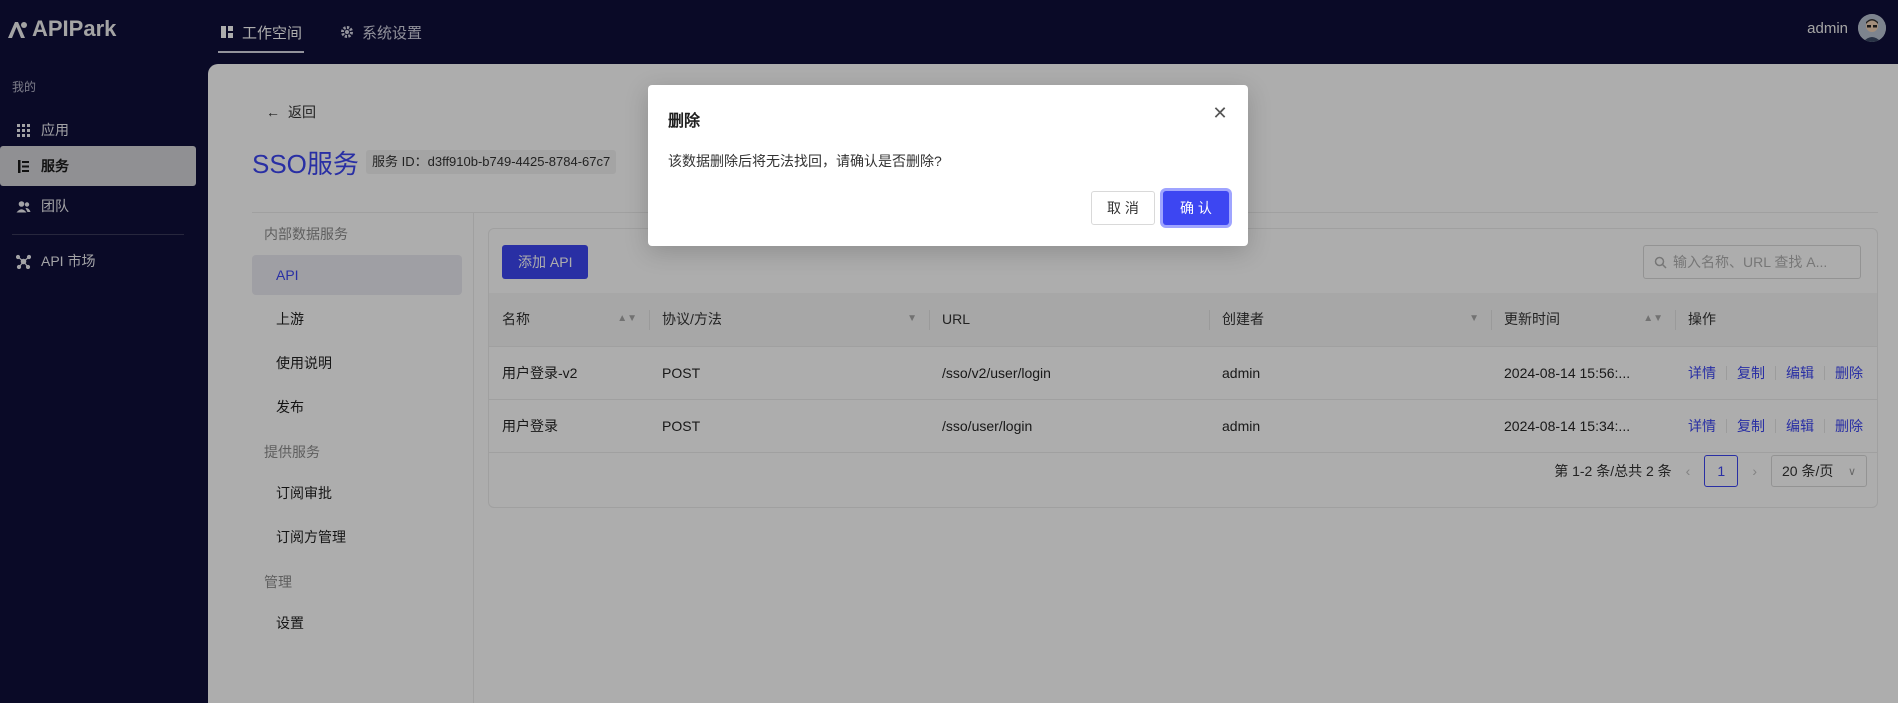  What do you see at coordinates (1196, 208) in the screenshot?
I see `confirm-button: 确 认` at bounding box center [1196, 208].